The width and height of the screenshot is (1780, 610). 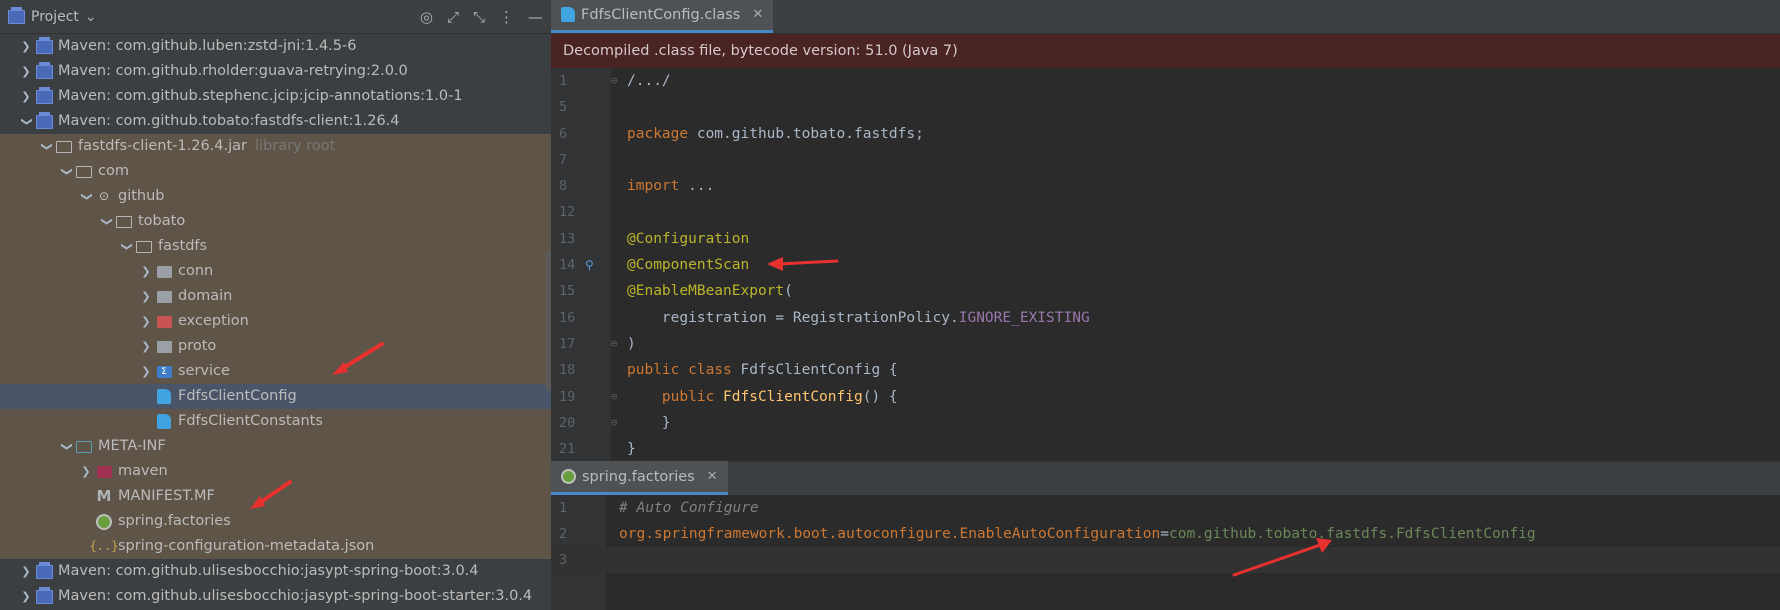 What do you see at coordinates (275, 346) in the screenshot?
I see `tree-item: ❯ proto` at bounding box center [275, 346].